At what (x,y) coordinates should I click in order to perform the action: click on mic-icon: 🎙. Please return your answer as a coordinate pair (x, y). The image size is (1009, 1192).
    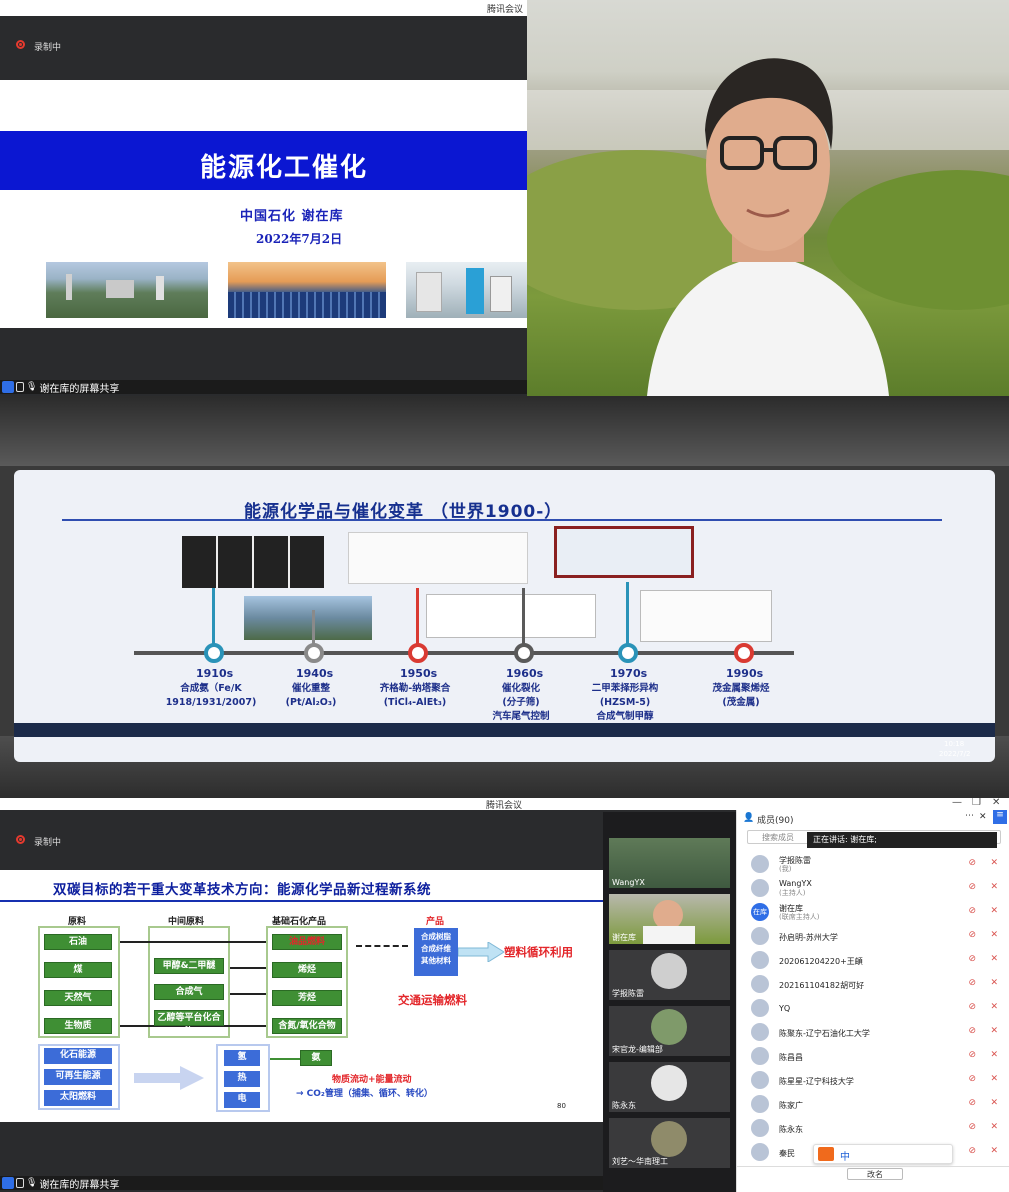
    Looking at the image, I should click on (32, 387).